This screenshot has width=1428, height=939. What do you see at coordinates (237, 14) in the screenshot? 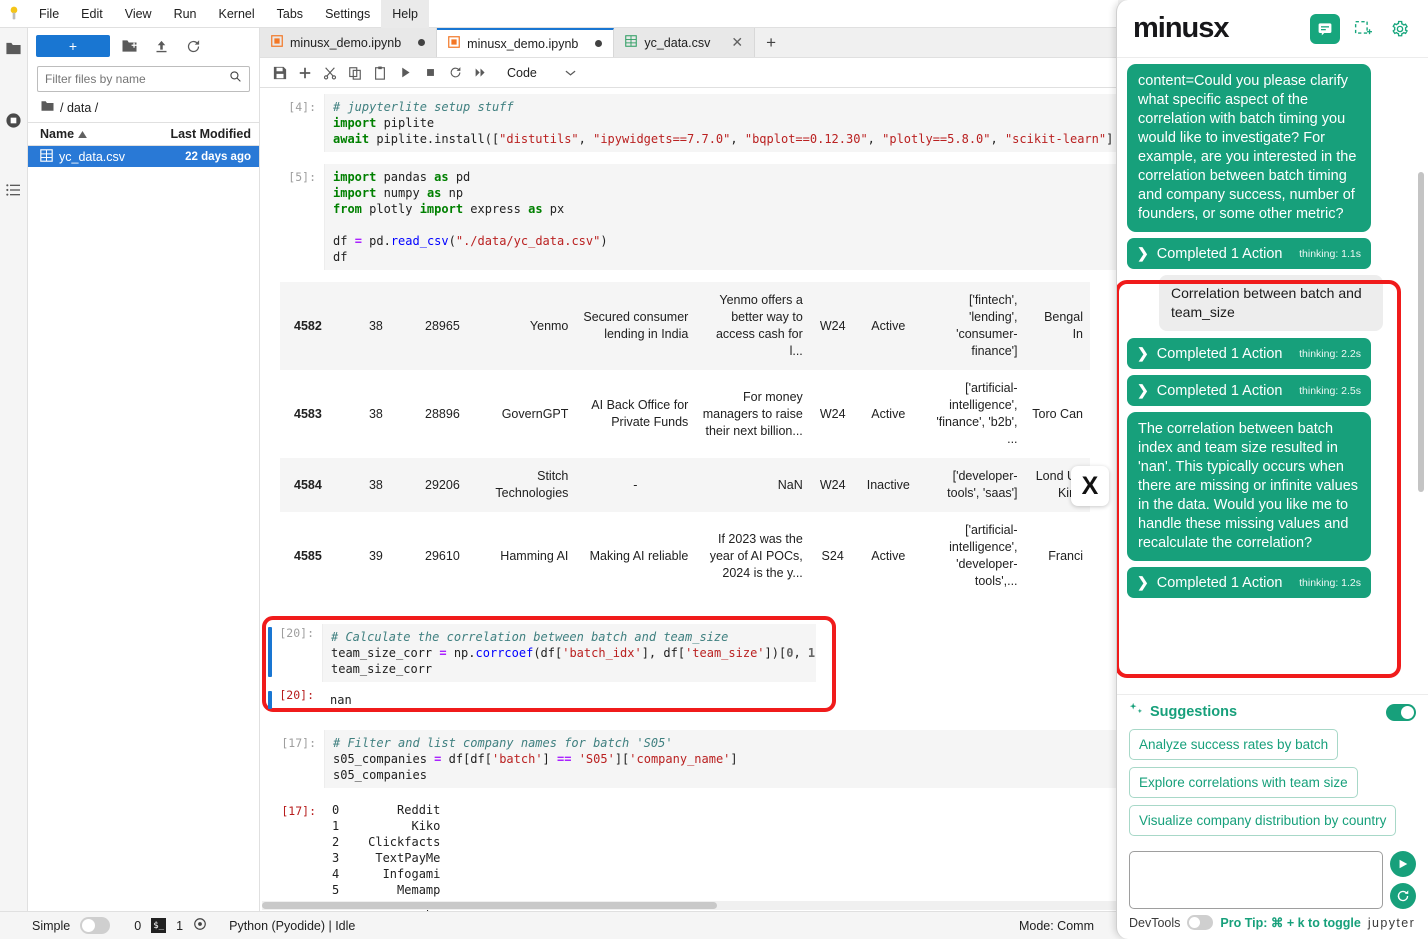
I see `menu-item-kernel: Kernel` at bounding box center [237, 14].